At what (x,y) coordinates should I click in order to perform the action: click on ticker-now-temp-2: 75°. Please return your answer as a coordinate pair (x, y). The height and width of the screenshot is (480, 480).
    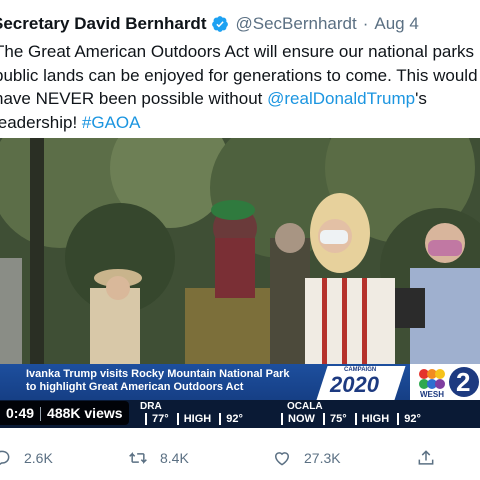
    Looking at the image, I should click on (338, 419).